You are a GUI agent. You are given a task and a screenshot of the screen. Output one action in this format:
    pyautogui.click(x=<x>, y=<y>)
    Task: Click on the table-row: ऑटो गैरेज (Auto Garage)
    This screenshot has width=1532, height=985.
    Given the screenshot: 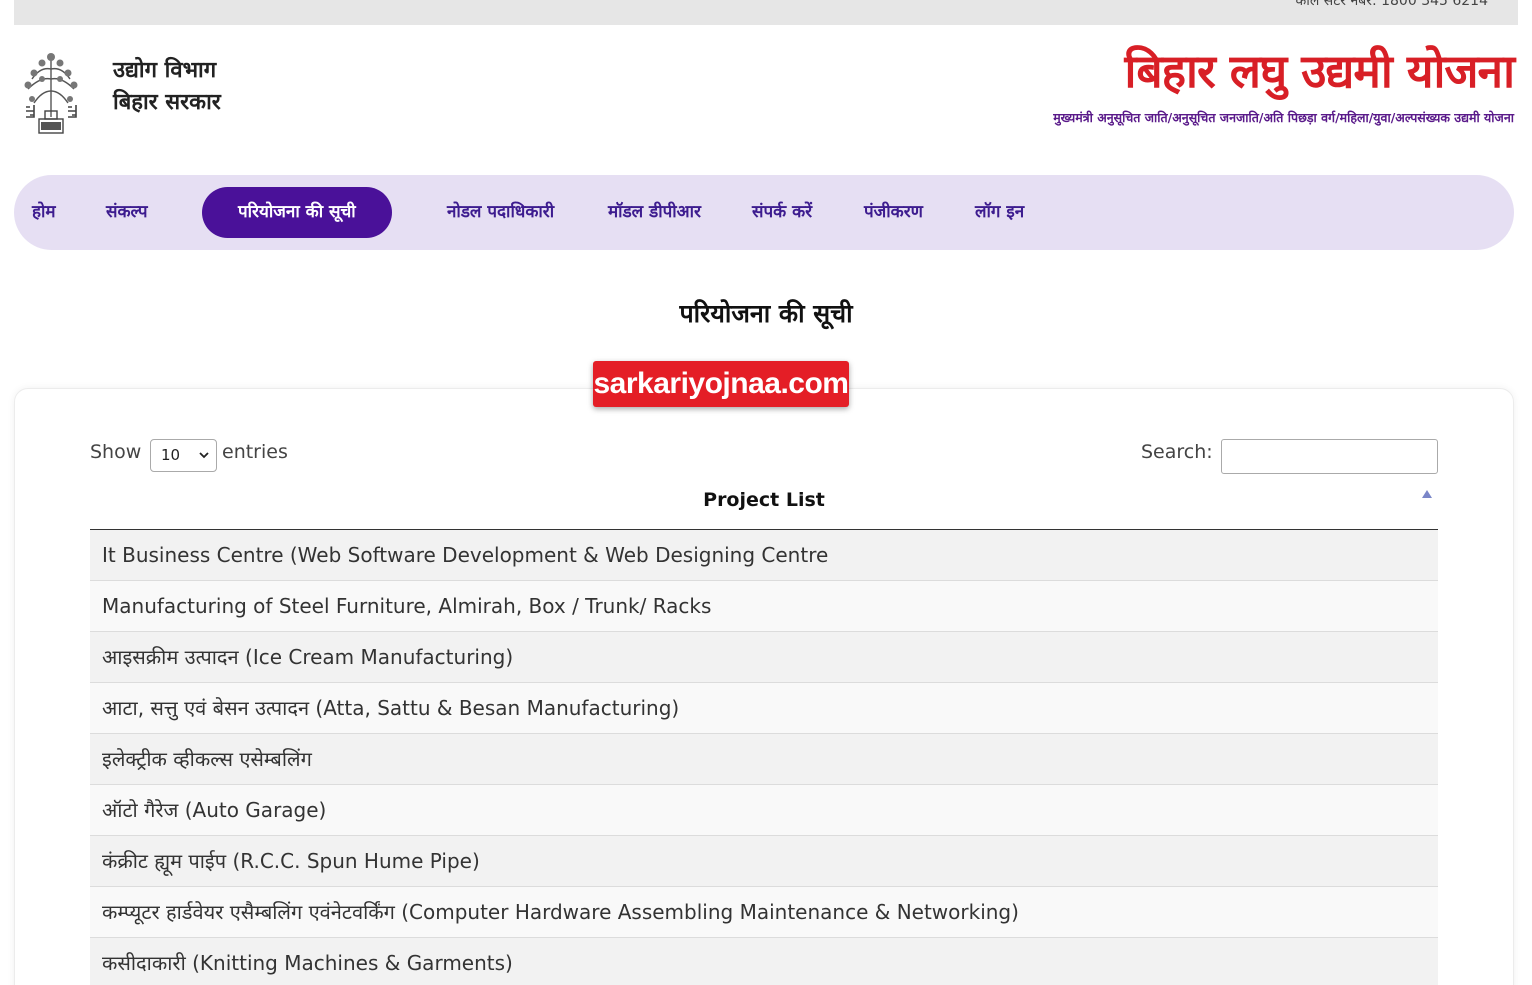 What is the action you would take?
    pyautogui.click(x=764, y=810)
    